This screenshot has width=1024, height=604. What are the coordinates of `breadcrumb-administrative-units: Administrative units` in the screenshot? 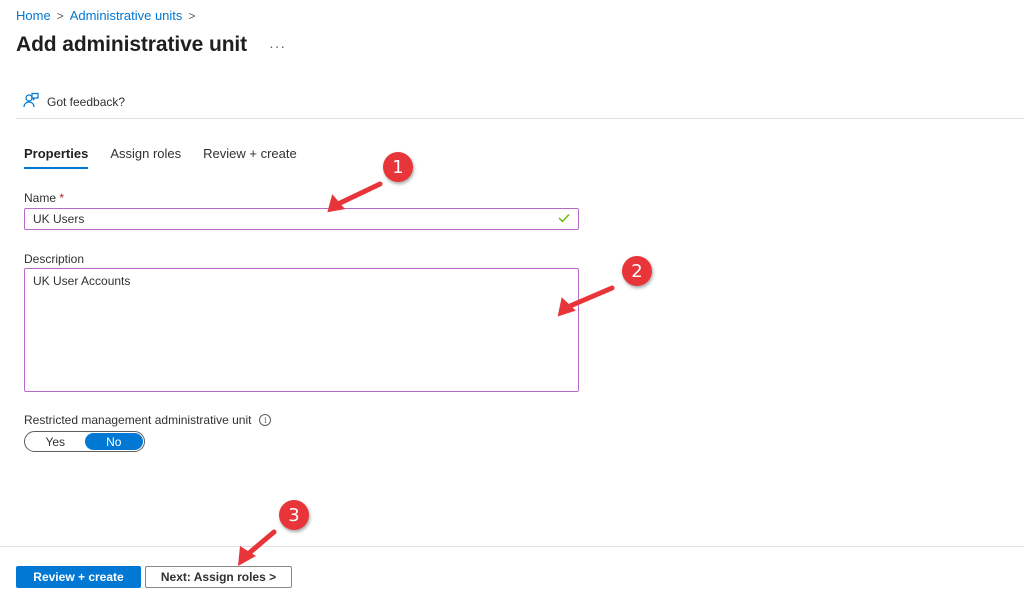 It's located at (126, 15).